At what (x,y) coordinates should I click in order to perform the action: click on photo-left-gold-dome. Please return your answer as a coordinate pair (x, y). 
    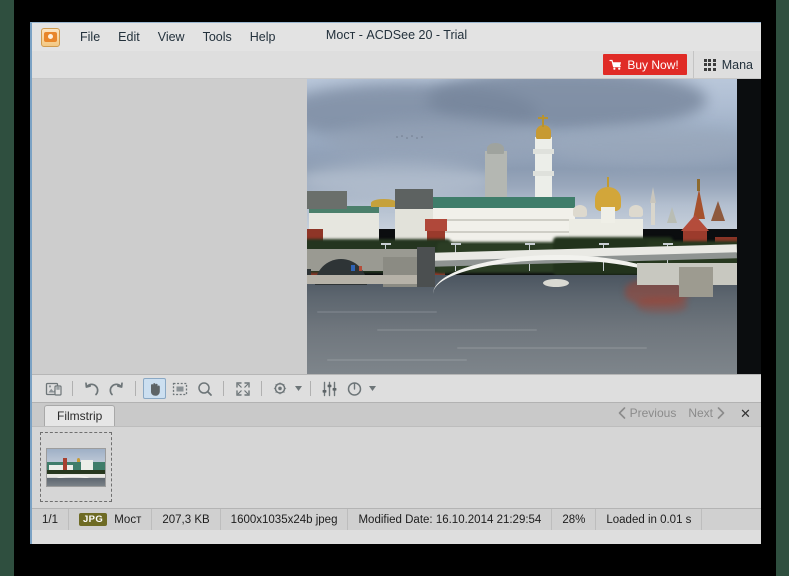
    Looking at the image, I should click on (384, 203).